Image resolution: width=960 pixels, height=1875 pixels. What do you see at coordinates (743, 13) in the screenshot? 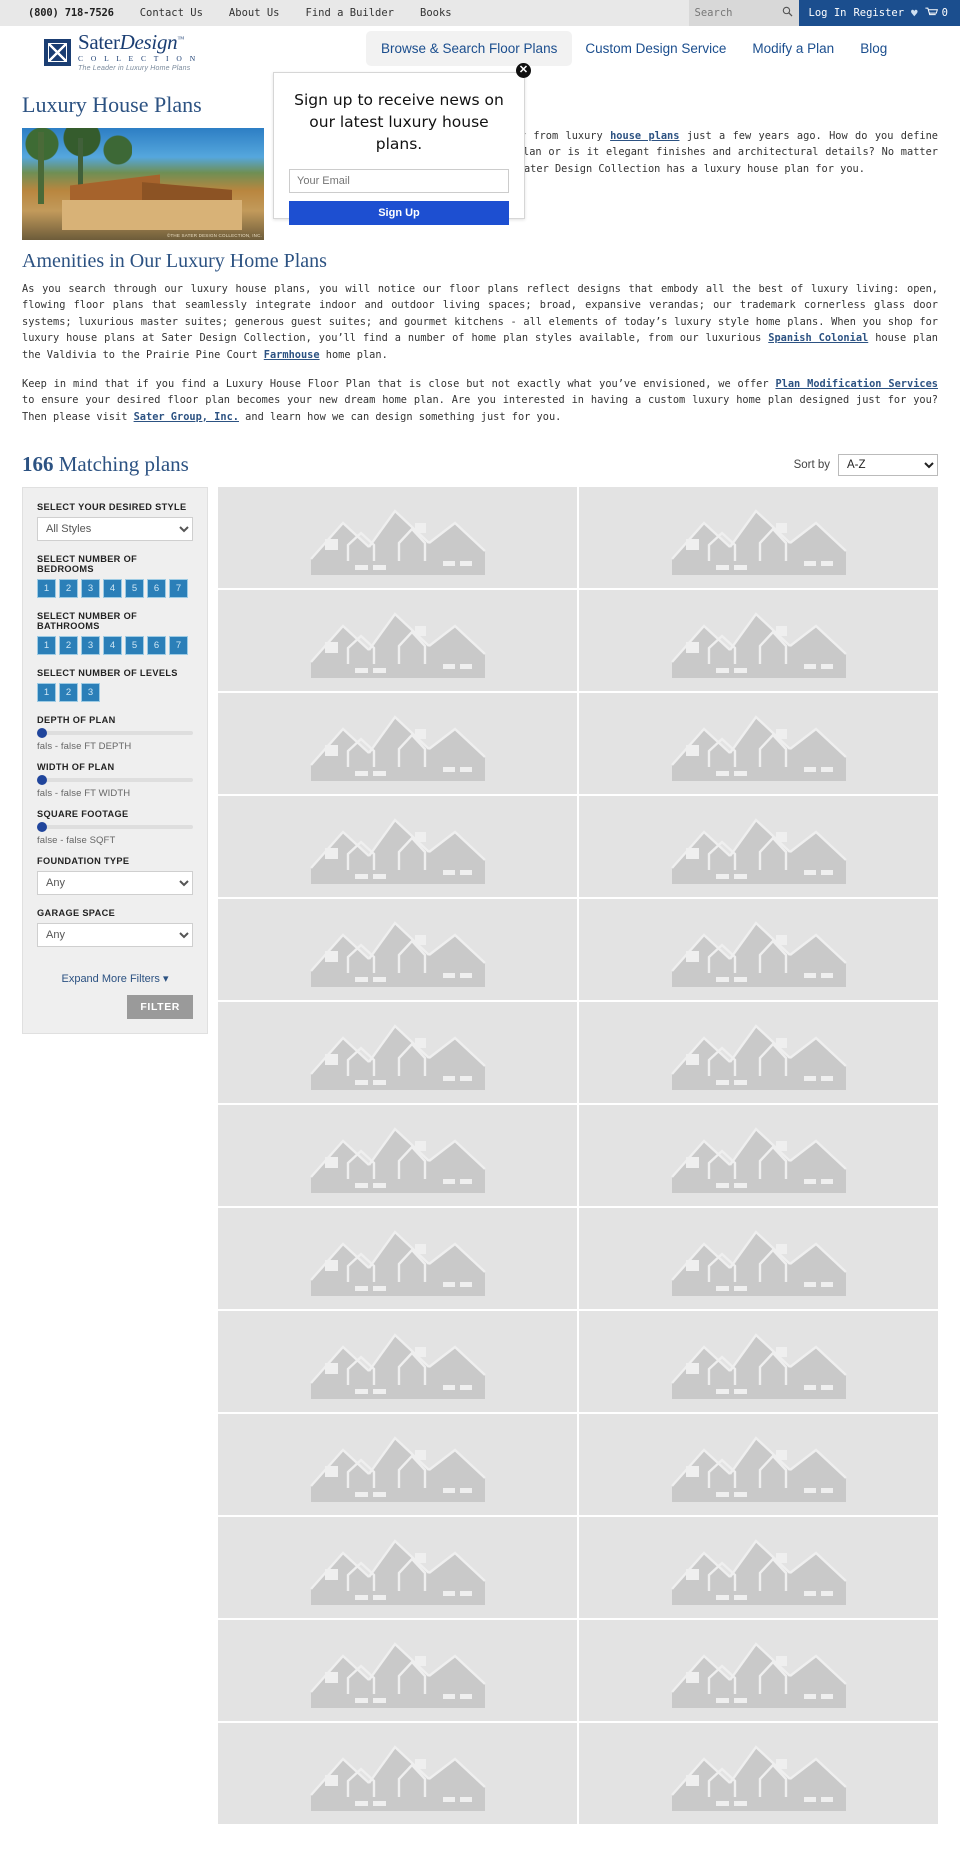
I see `search-box: Search` at bounding box center [743, 13].